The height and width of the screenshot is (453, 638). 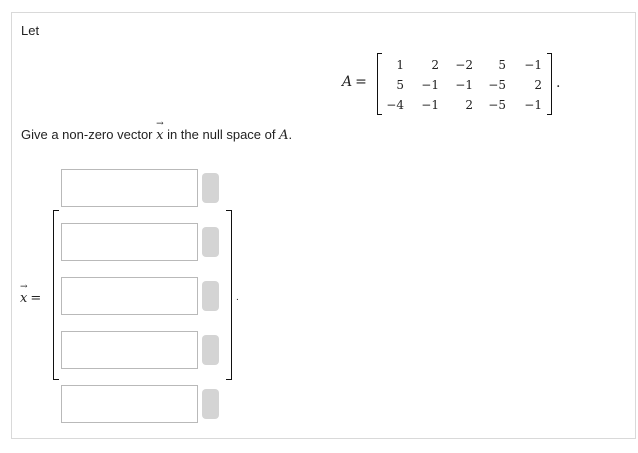 What do you see at coordinates (210, 296) in the screenshot?
I see `vector-entry-3-preview-button` at bounding box center [210, 296].